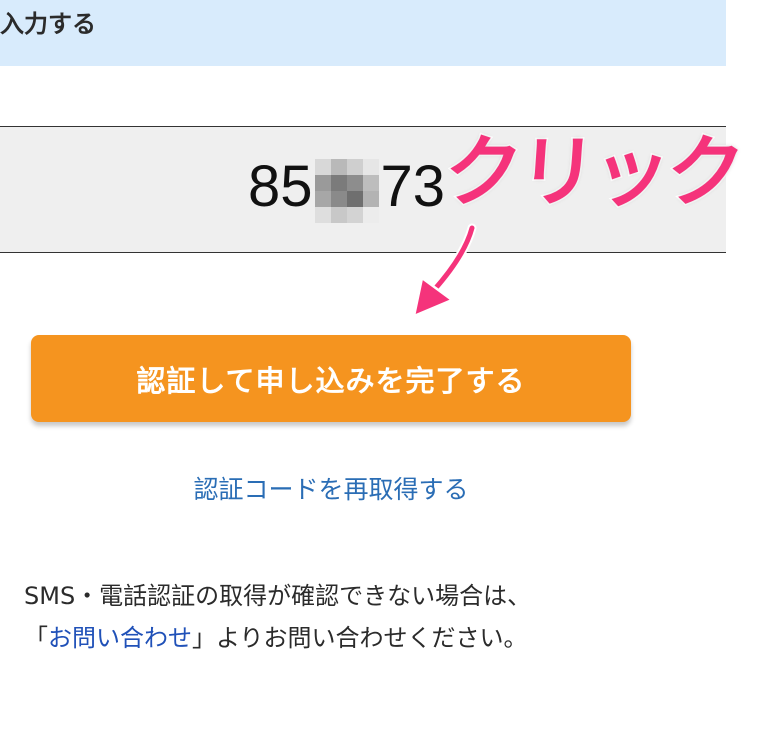 The width and height of the screenshot is (778, 740). I want to click on code-suffix: 73, so click(413, 186).